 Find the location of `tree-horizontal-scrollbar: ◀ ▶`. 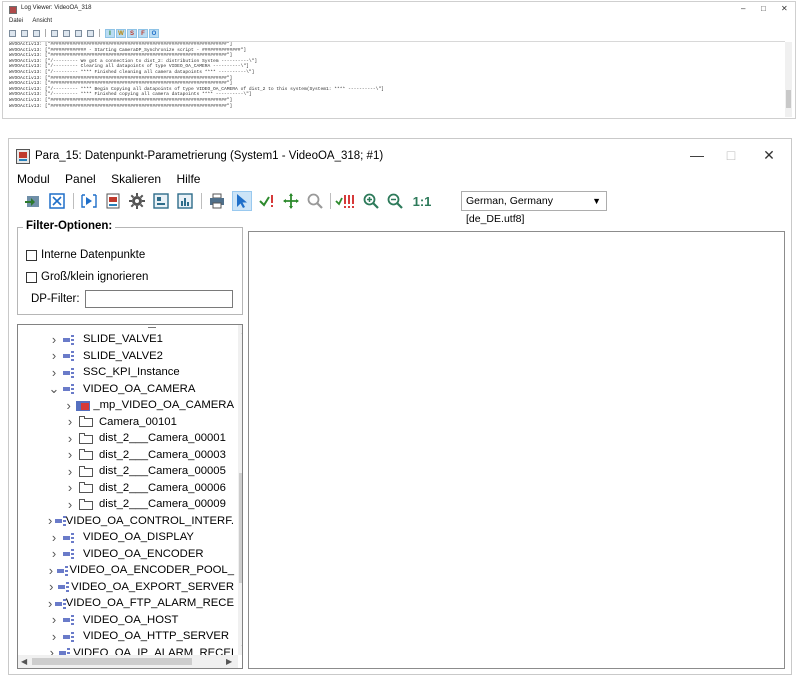

tree-horizontal-scrollbar: ◀ ▶ is located at coordinates (128, 661).